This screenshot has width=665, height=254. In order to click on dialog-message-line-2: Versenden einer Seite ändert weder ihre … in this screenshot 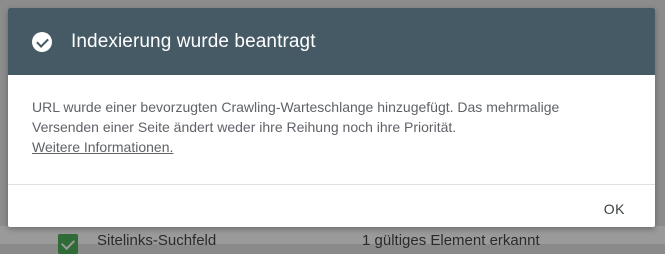, I will do `click(244, 127)`.